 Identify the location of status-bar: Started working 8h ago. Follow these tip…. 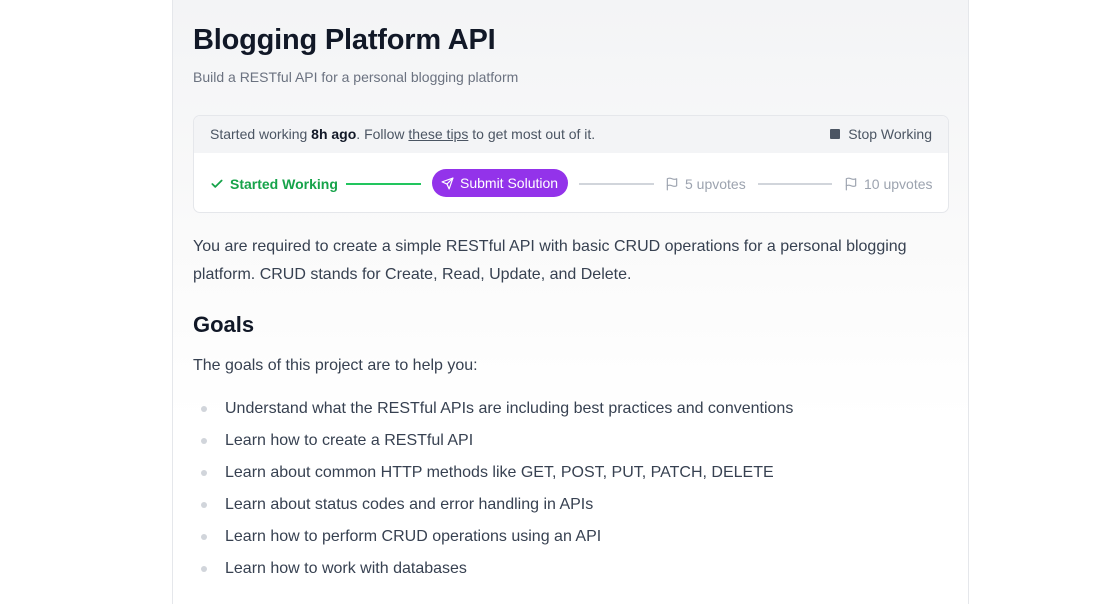
(571, 134).